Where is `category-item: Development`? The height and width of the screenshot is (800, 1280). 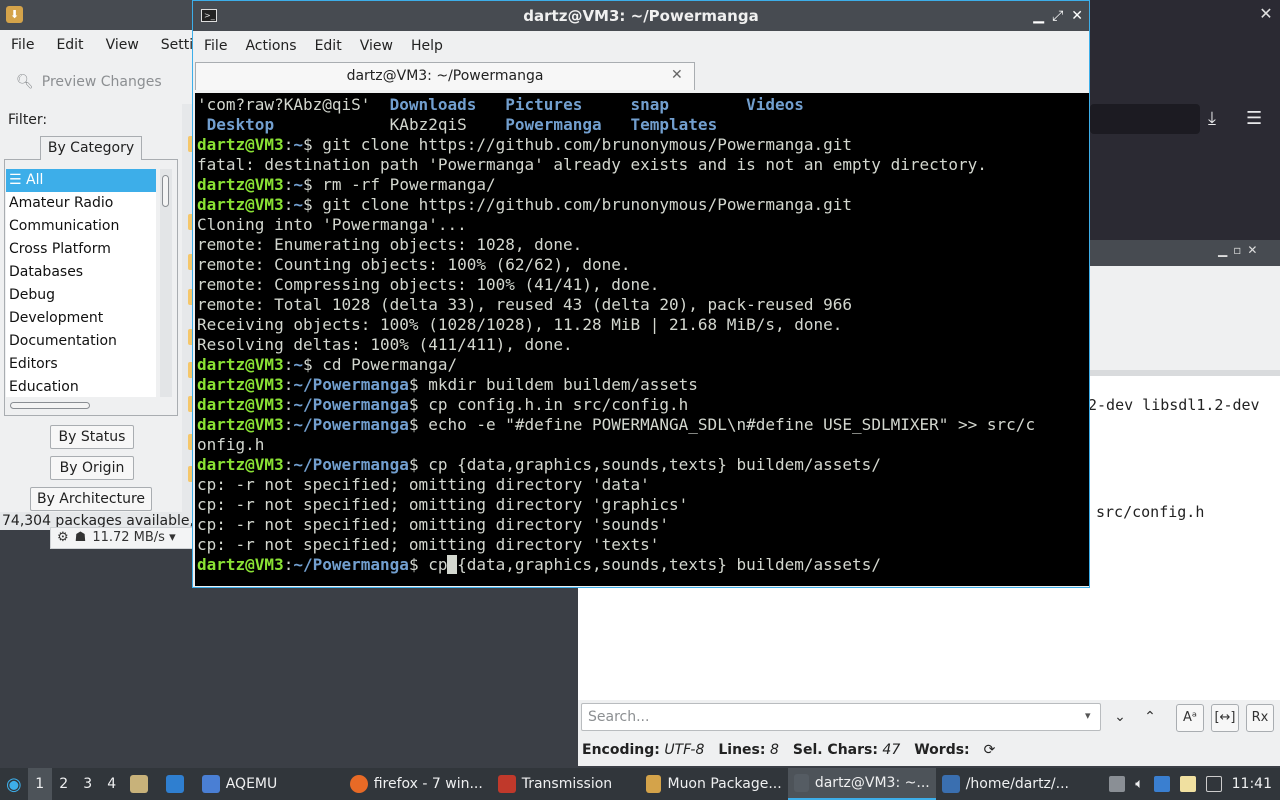
category-item: Development is located at coordinates (81, 318).